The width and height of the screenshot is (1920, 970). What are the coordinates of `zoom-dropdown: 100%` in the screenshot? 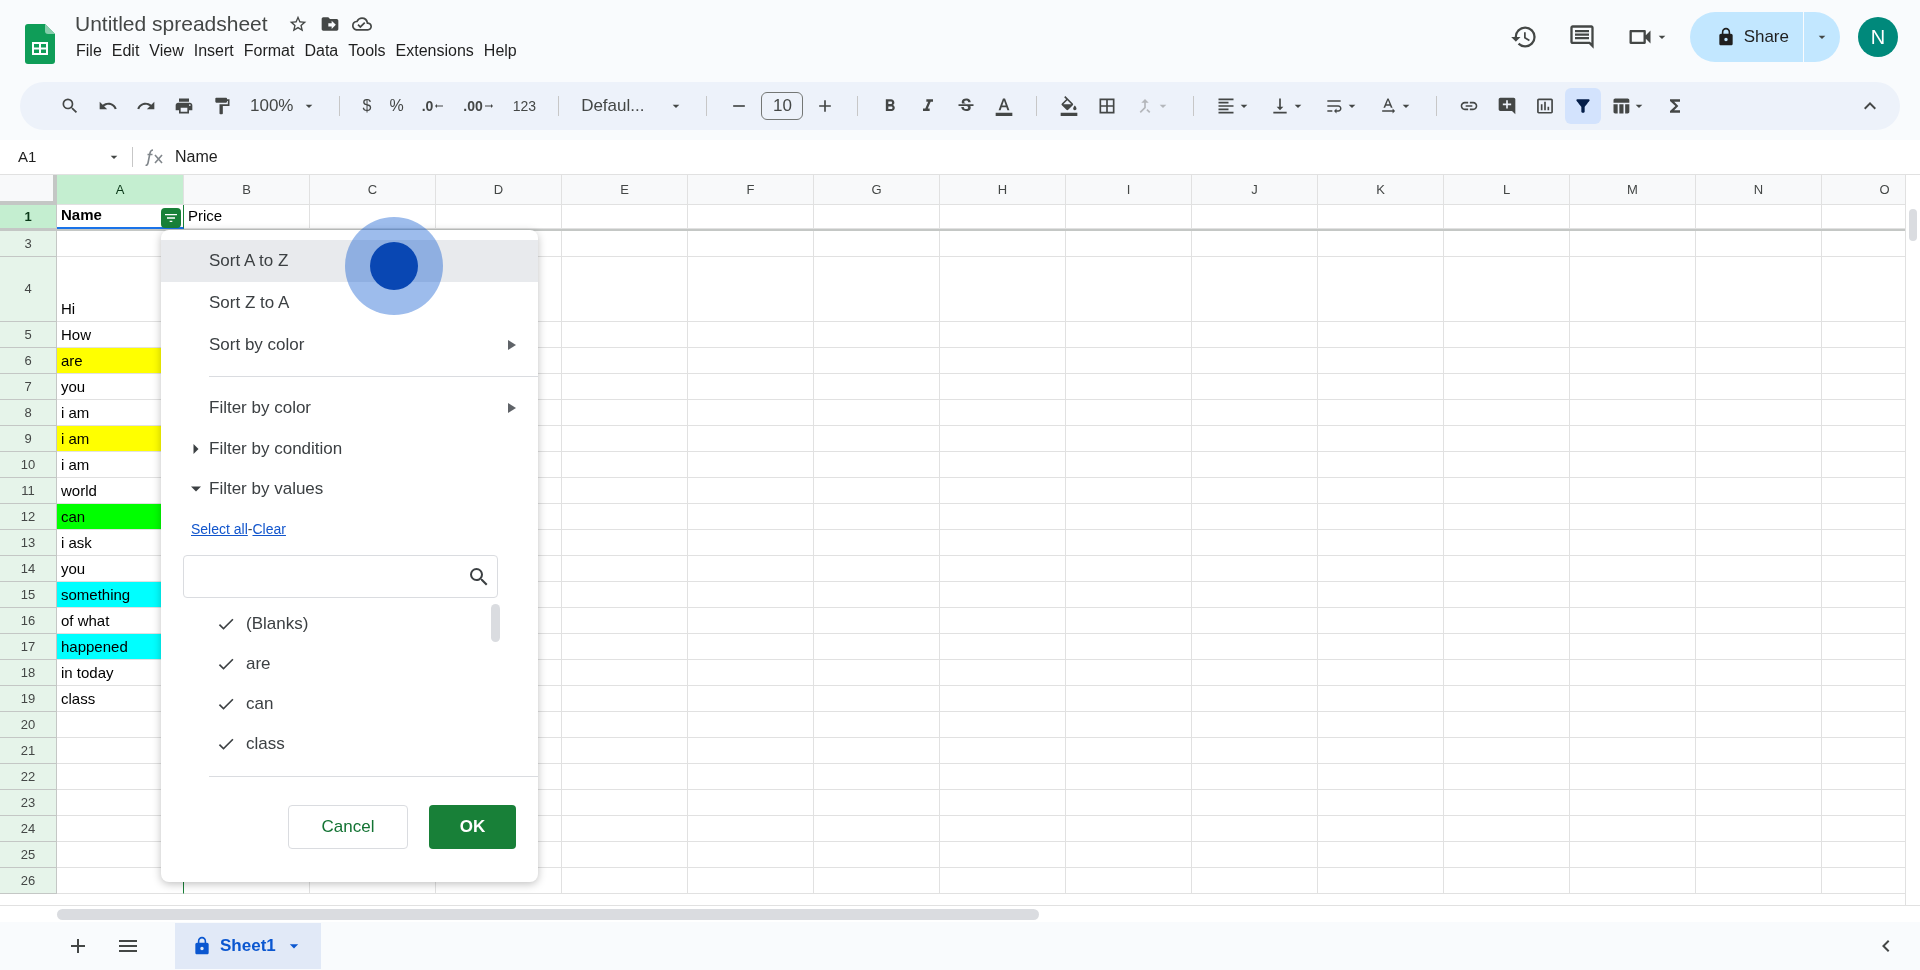 It's located at (284, 106).